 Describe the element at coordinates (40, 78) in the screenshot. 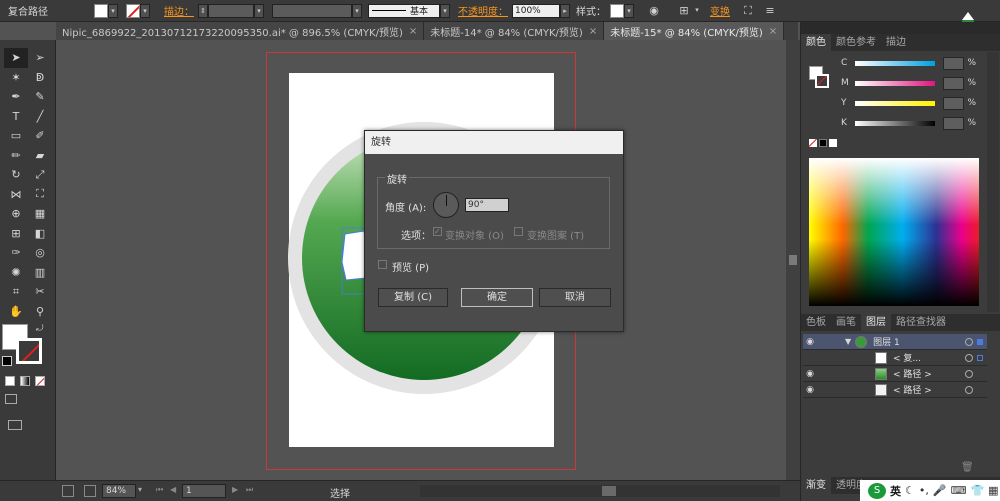

I see `lasso-tool-icon: ↁ` at that location.